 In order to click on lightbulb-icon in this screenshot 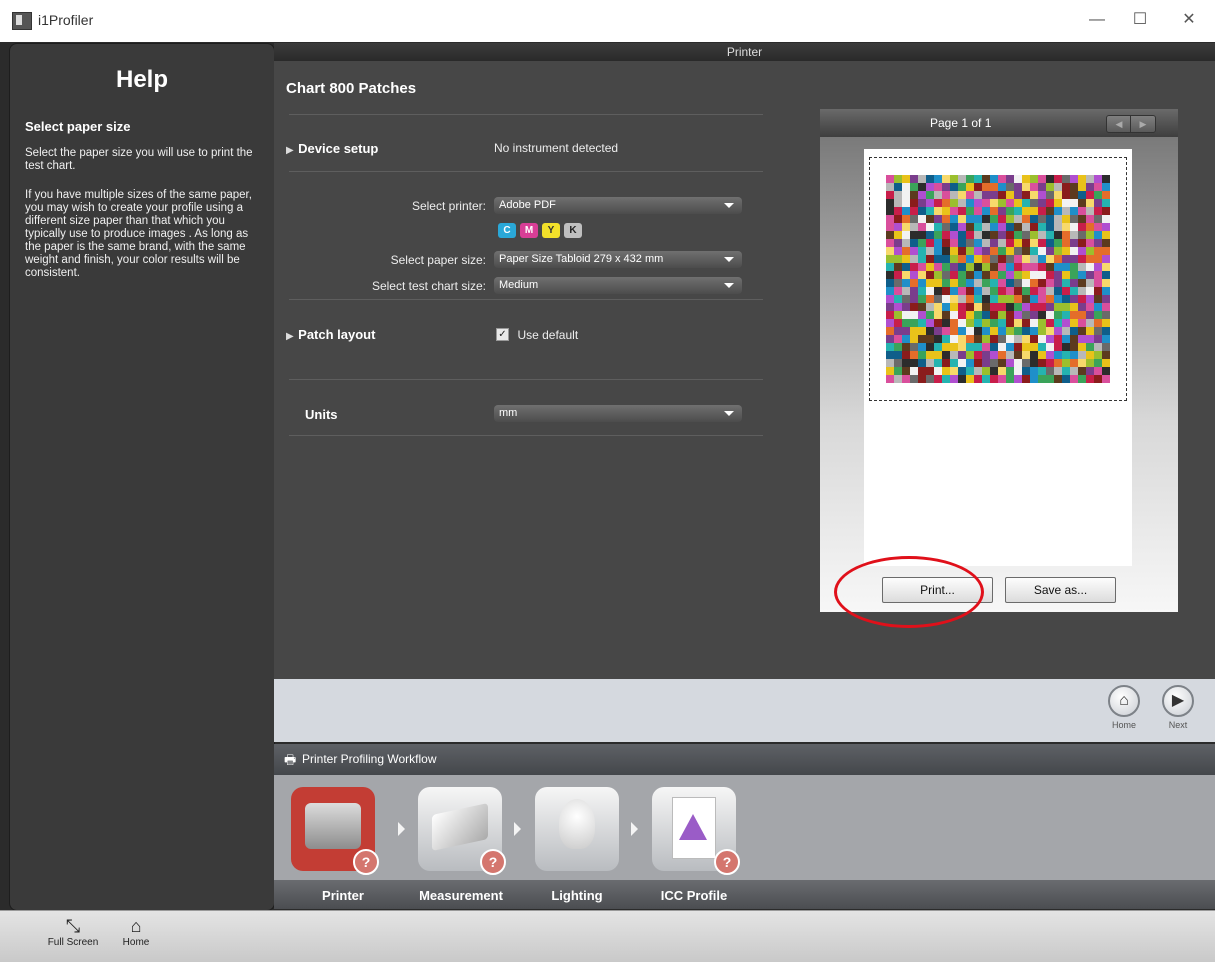, I will do `click(577, 824)`.